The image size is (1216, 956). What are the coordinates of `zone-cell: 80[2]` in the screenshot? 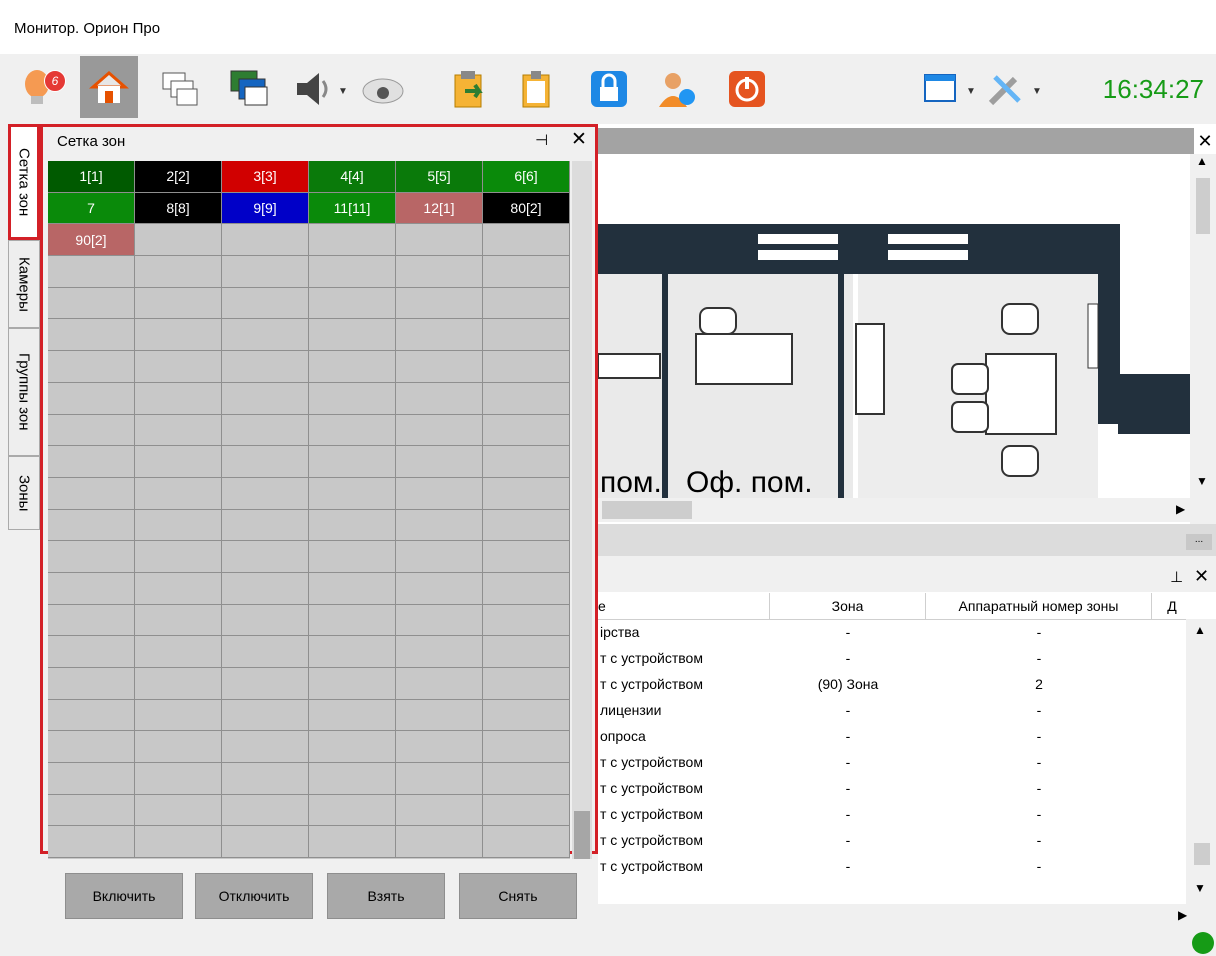 It's located at (526, 208).